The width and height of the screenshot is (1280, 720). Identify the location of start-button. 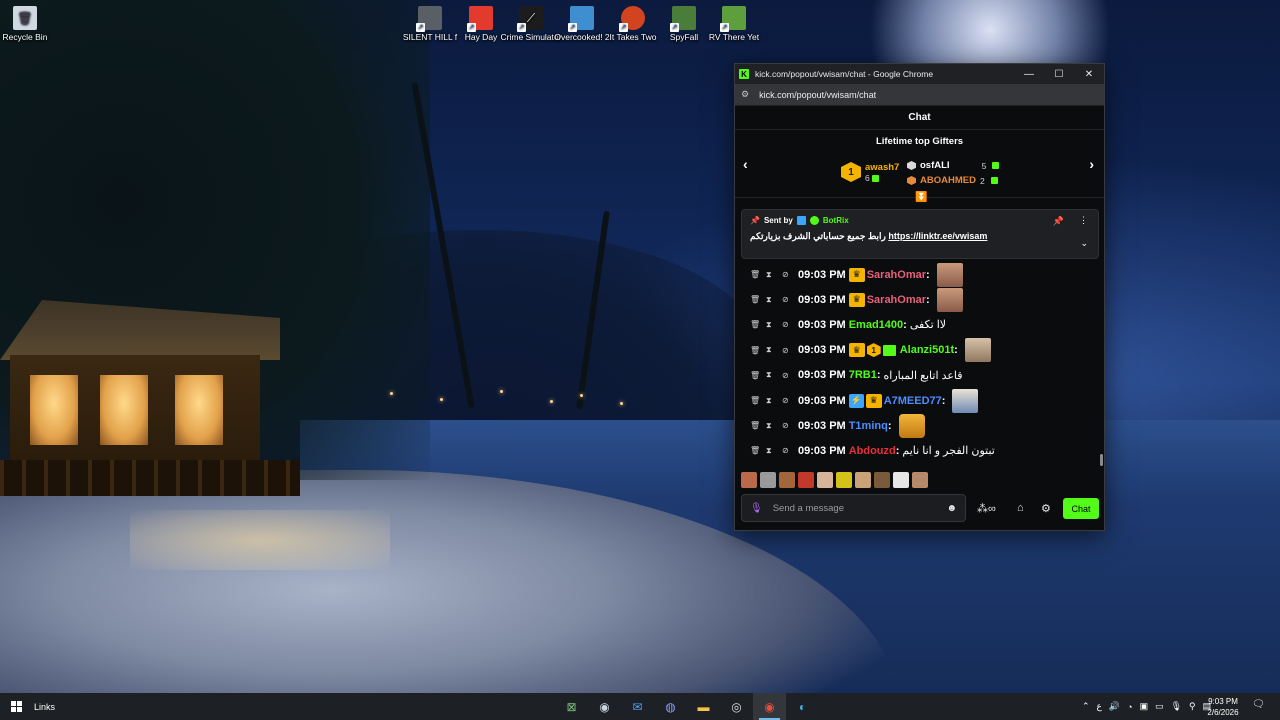
(16, 706).